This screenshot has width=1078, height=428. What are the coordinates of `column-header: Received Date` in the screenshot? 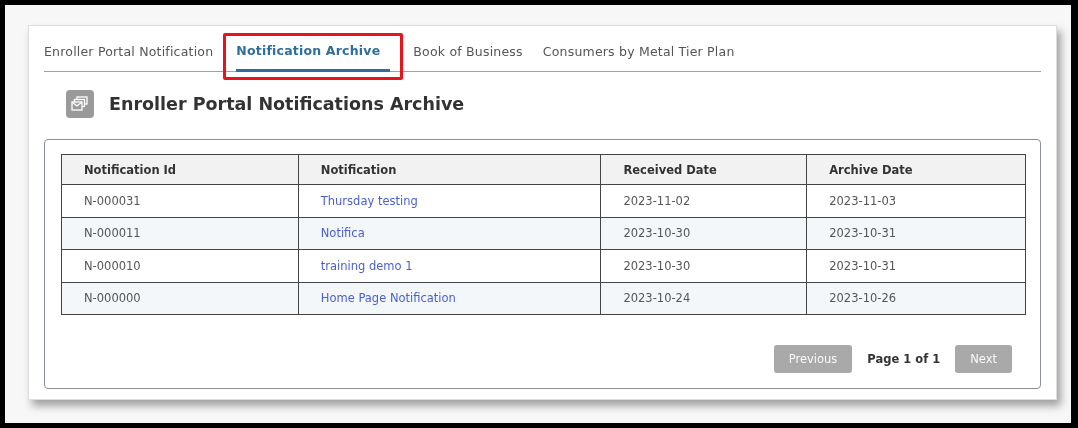 It's located at (703, 169).